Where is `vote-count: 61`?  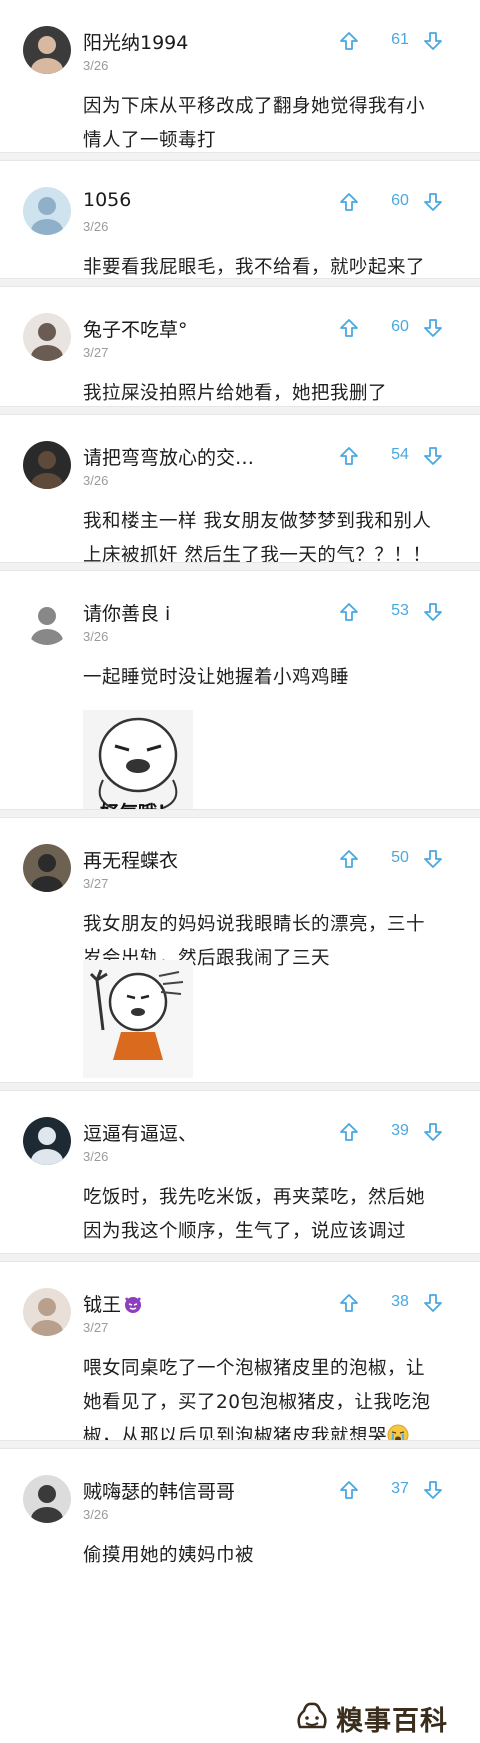
vote-count: 61 is located at coordinates (400, 39).